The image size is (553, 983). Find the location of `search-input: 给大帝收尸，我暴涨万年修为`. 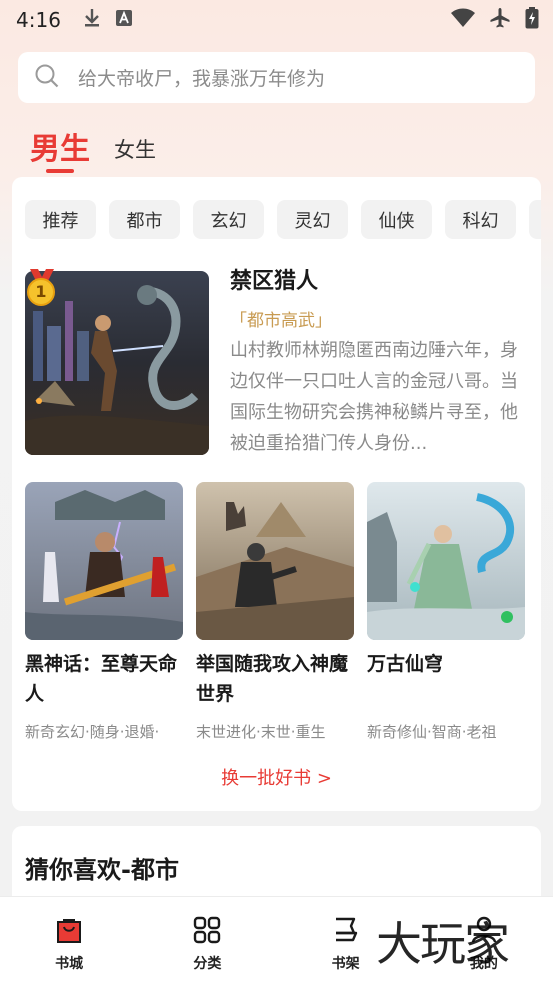

search-input: 给大帝收尸，我暴涨万年修为 is located at coordinates (201, 77).